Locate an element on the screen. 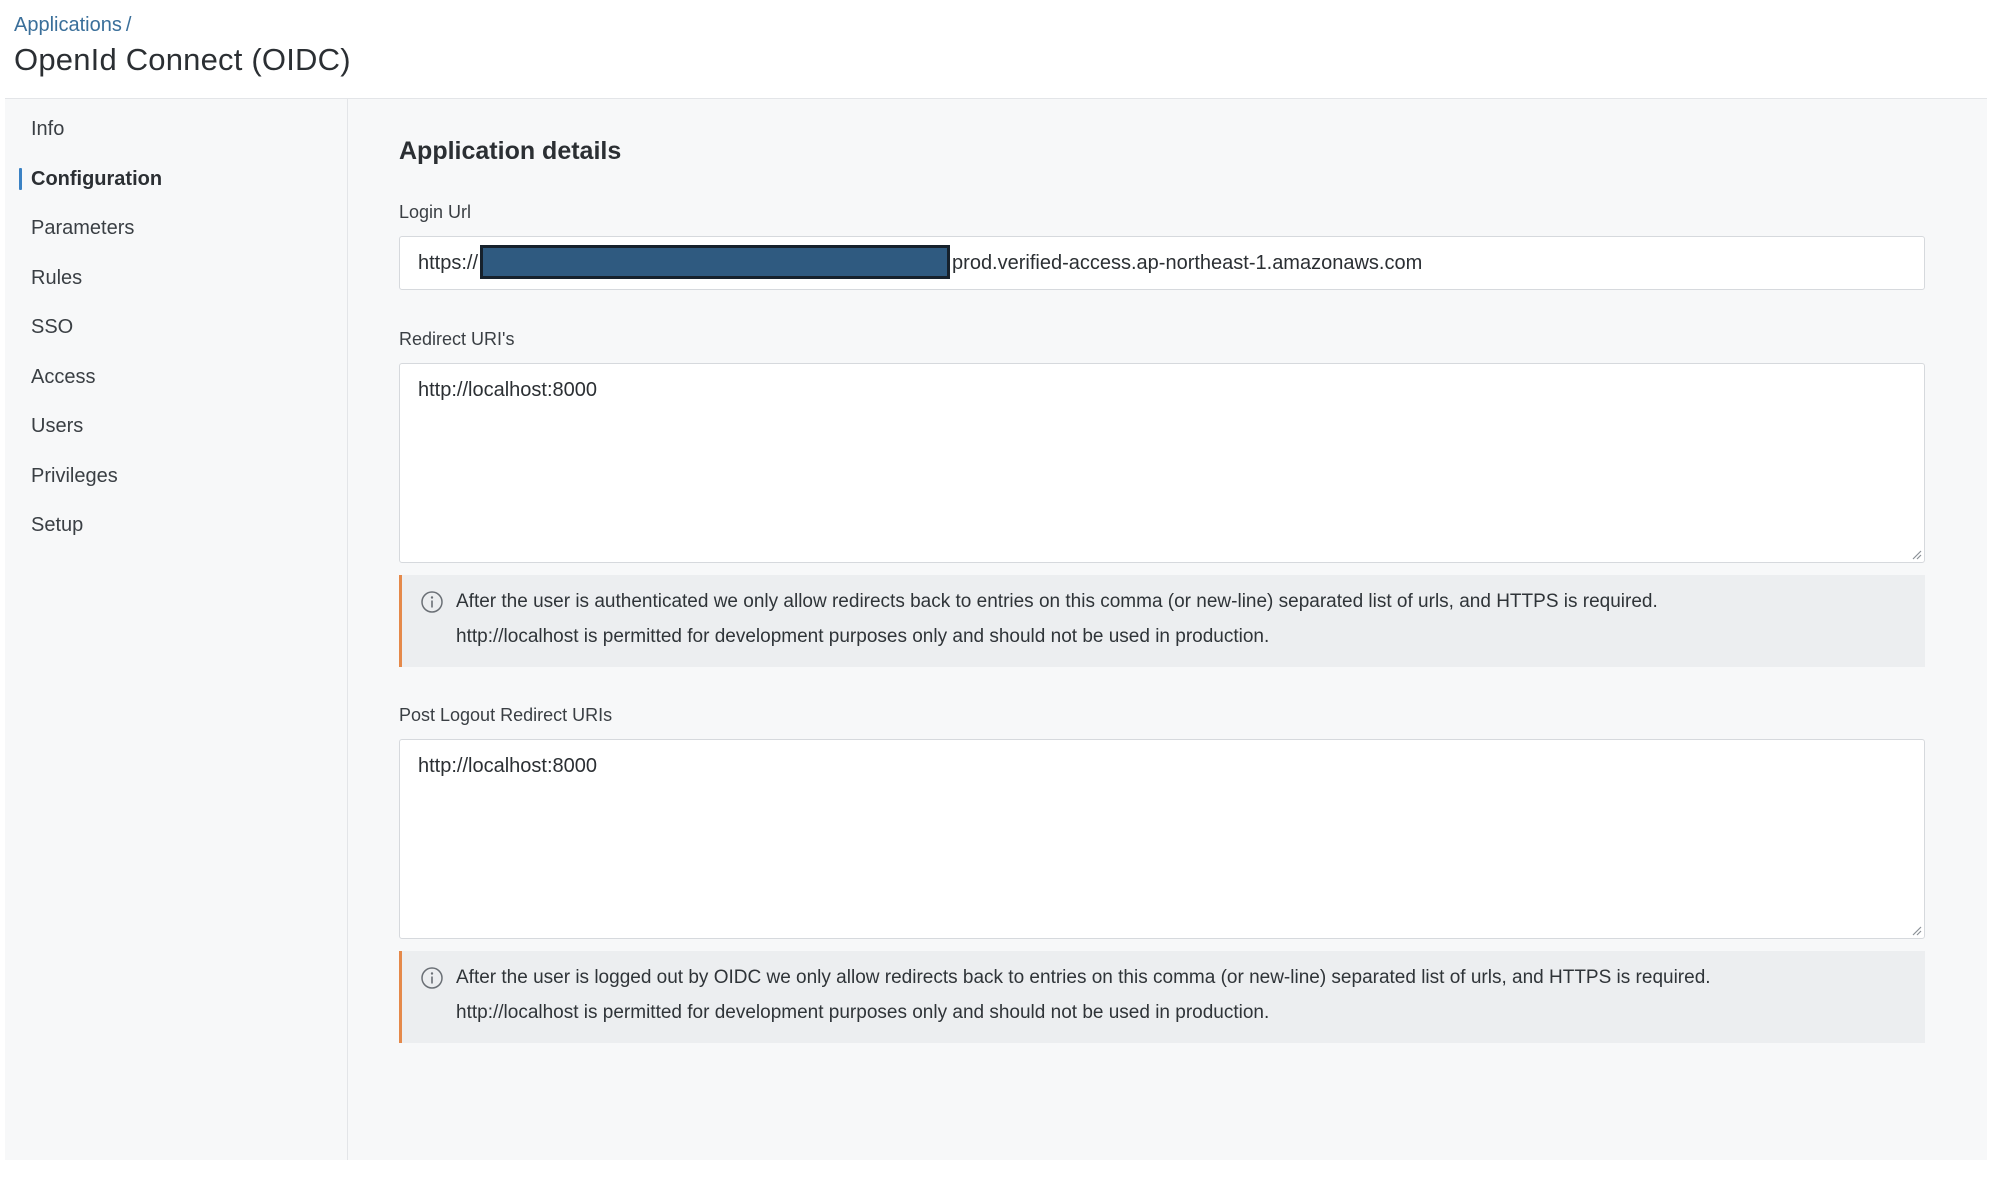 This screenshot has width=1992, height=1188. breadcrumb: Applications / is located at coordinates (72, 25).